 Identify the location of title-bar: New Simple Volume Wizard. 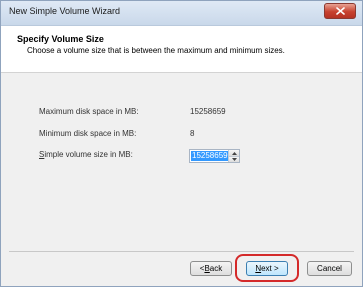
(181, 13).